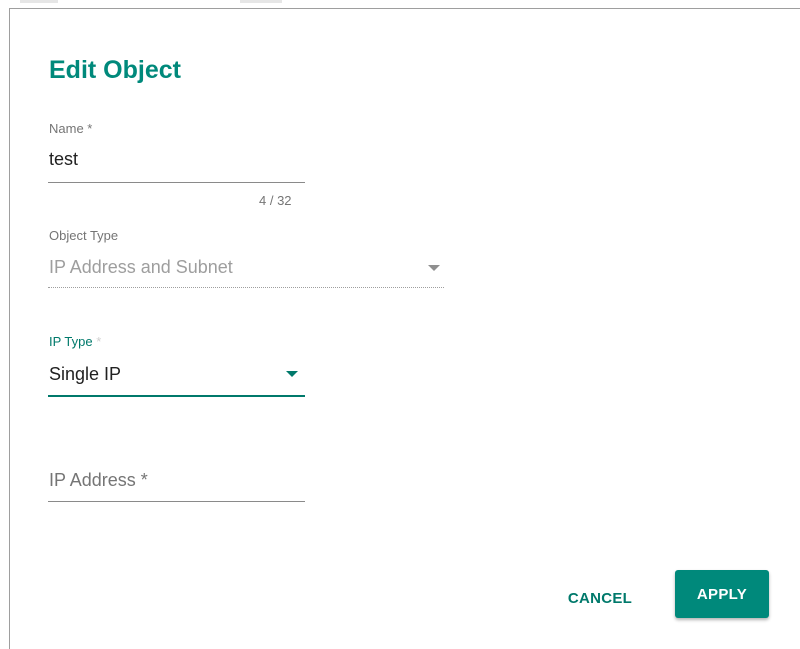 The image size is (800, 649). Describe the element at coordinates (99, 341) in the screenshot. I see `ip-type-required-mark: *` at that location.